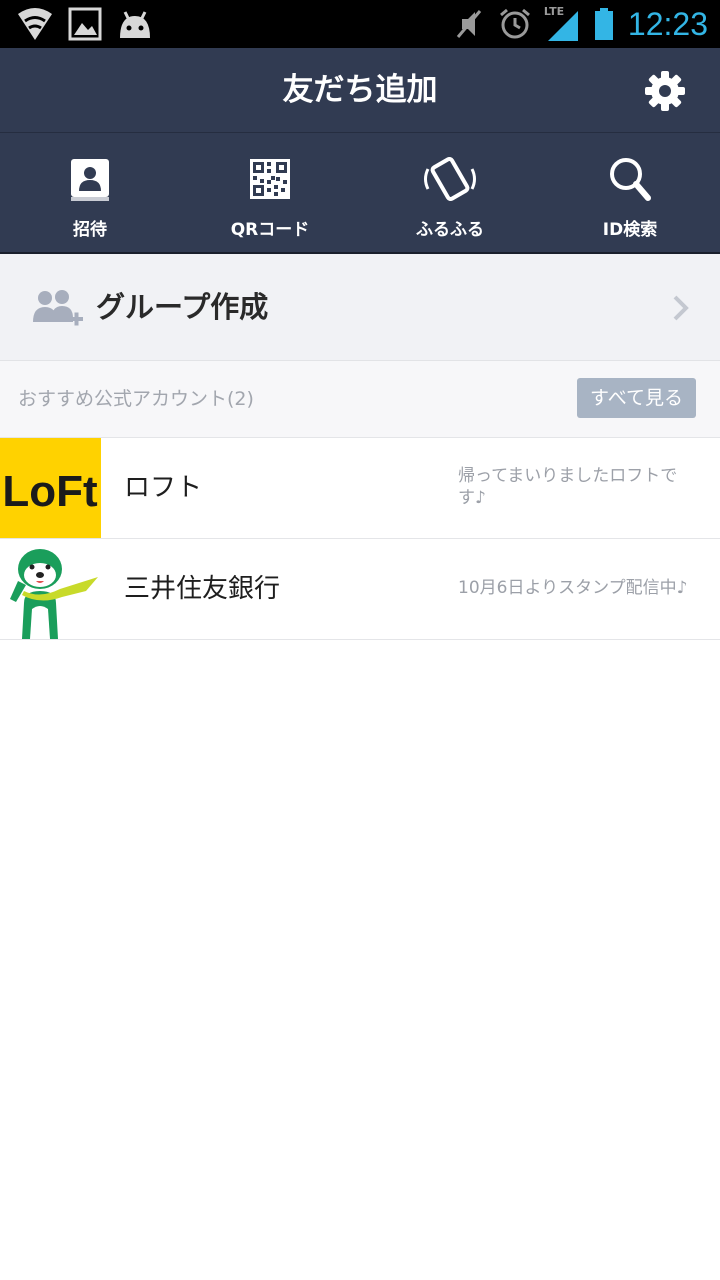 This screenshot has height=1280, width=720. What do you see at coordinates (630, 179) in the screenshot?
I see `search-icon` at bounding box center [630, 179].